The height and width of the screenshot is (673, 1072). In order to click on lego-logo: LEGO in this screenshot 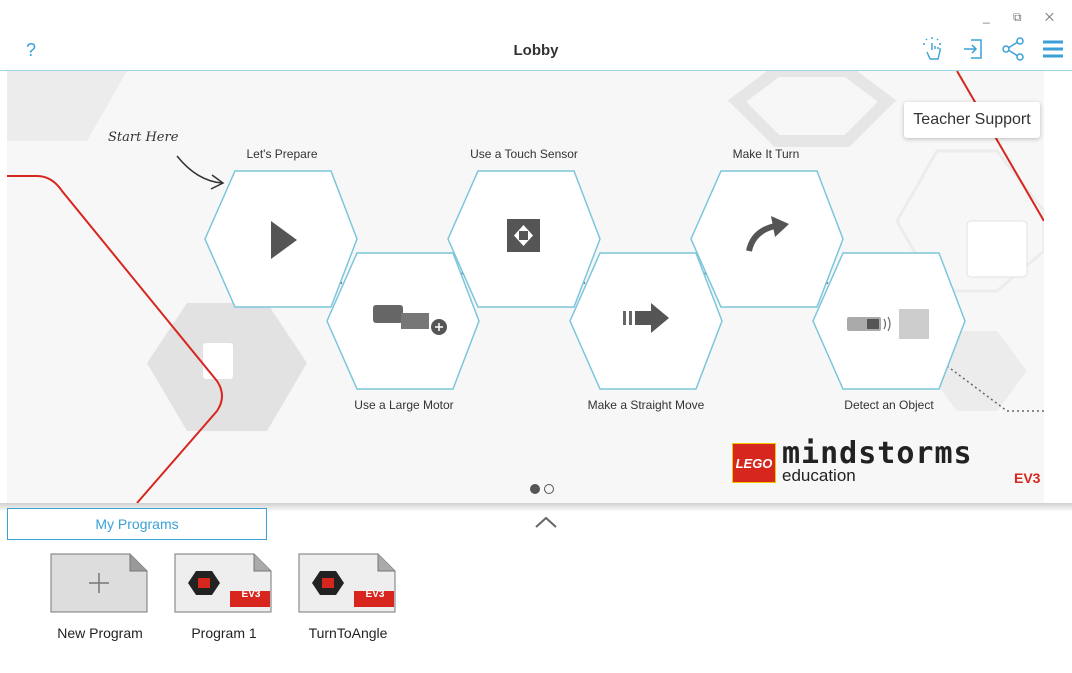, I will do `click(754, 463)`.